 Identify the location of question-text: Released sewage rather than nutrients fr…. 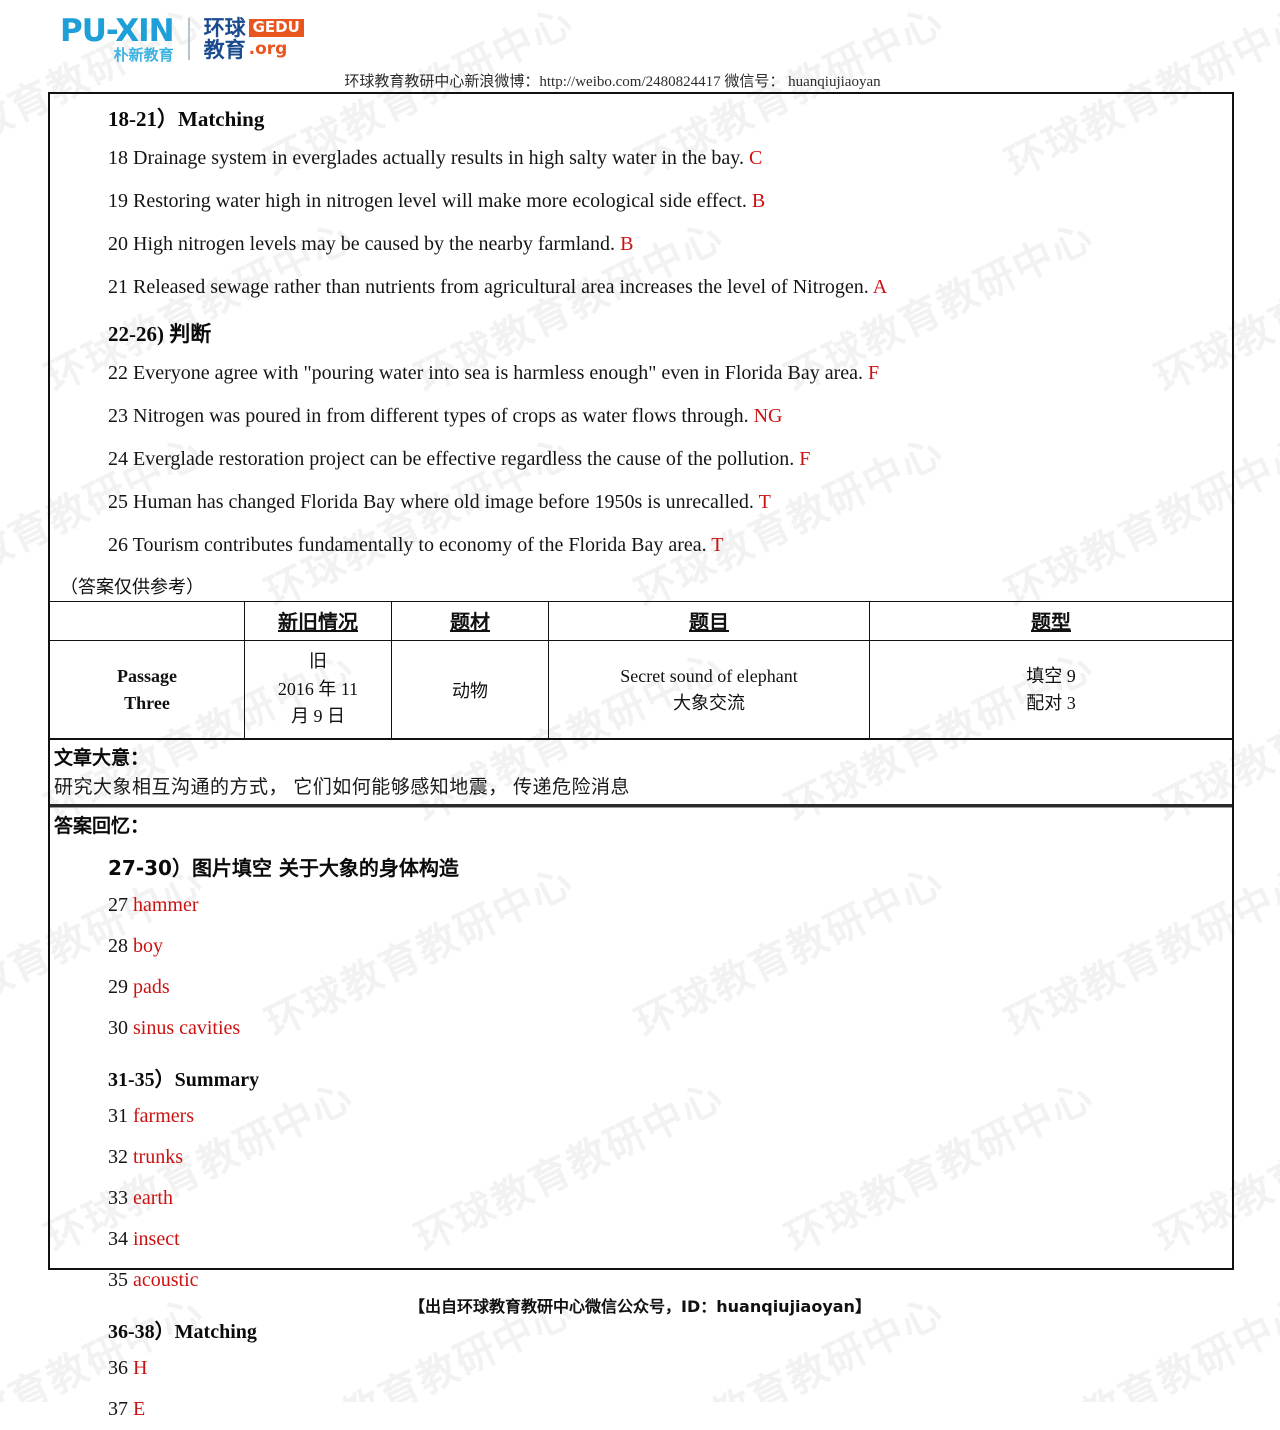
(503, 287).